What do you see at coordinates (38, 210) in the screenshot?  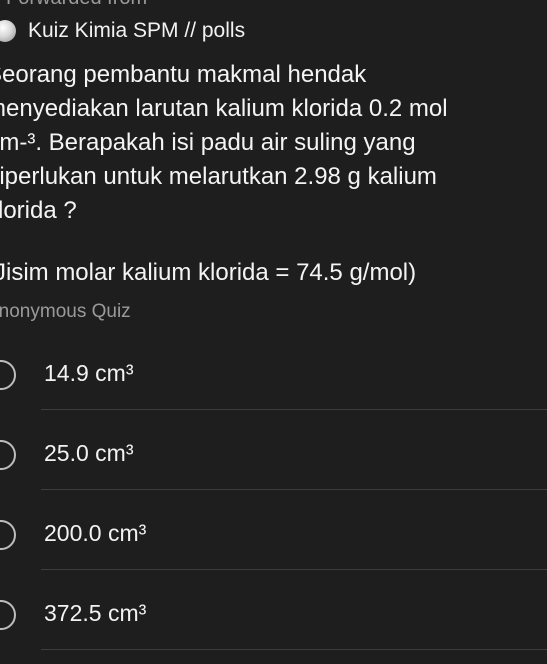 I see `question-line: klorida ?` at bounding box center [38, 210].